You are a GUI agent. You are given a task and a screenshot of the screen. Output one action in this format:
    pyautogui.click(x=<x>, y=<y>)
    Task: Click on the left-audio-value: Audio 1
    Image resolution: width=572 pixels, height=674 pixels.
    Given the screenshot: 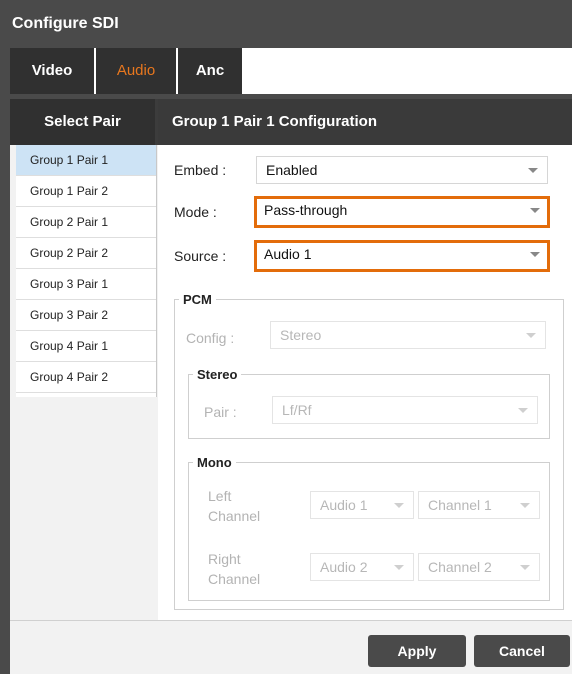 What is the action you would take?
    pyautogui.click(x=344, y=505)
    